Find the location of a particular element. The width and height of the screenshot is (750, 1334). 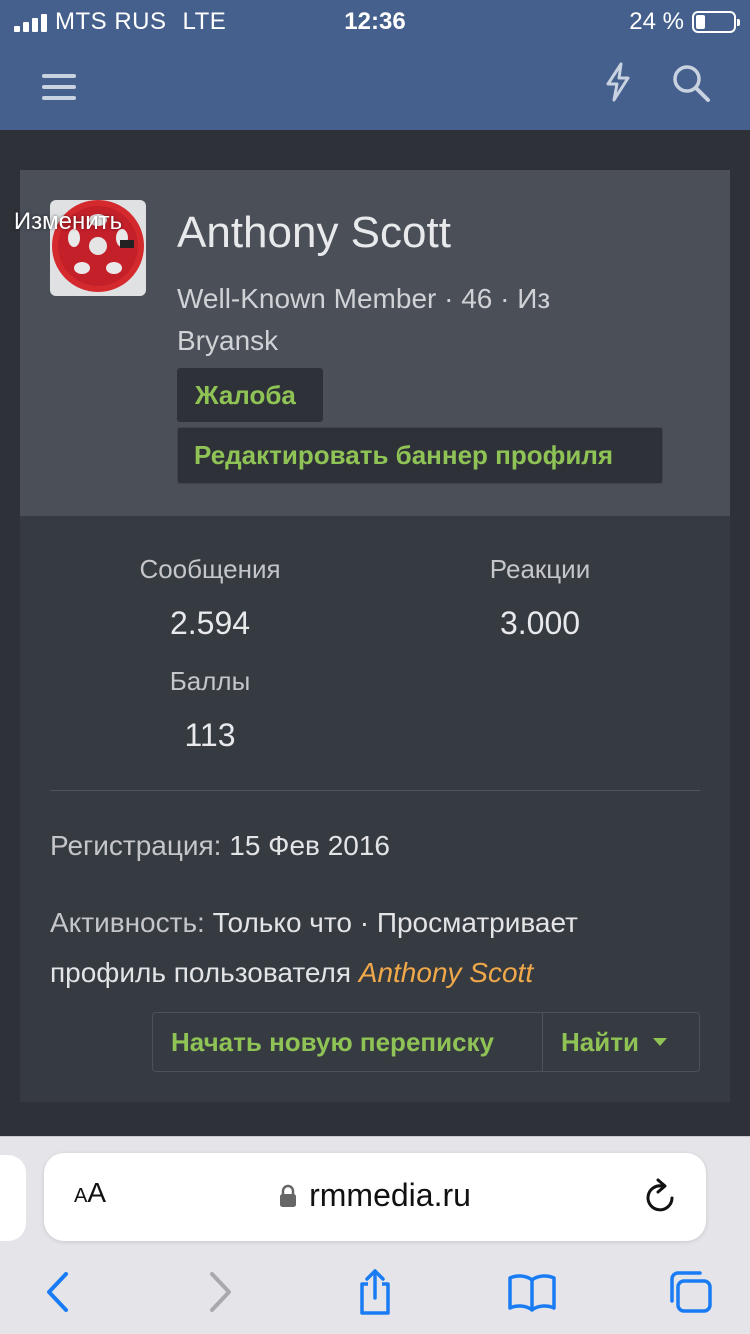

status-bar: MTS RUS LTE 12:36 24 % is located at coordinates (375, 21).